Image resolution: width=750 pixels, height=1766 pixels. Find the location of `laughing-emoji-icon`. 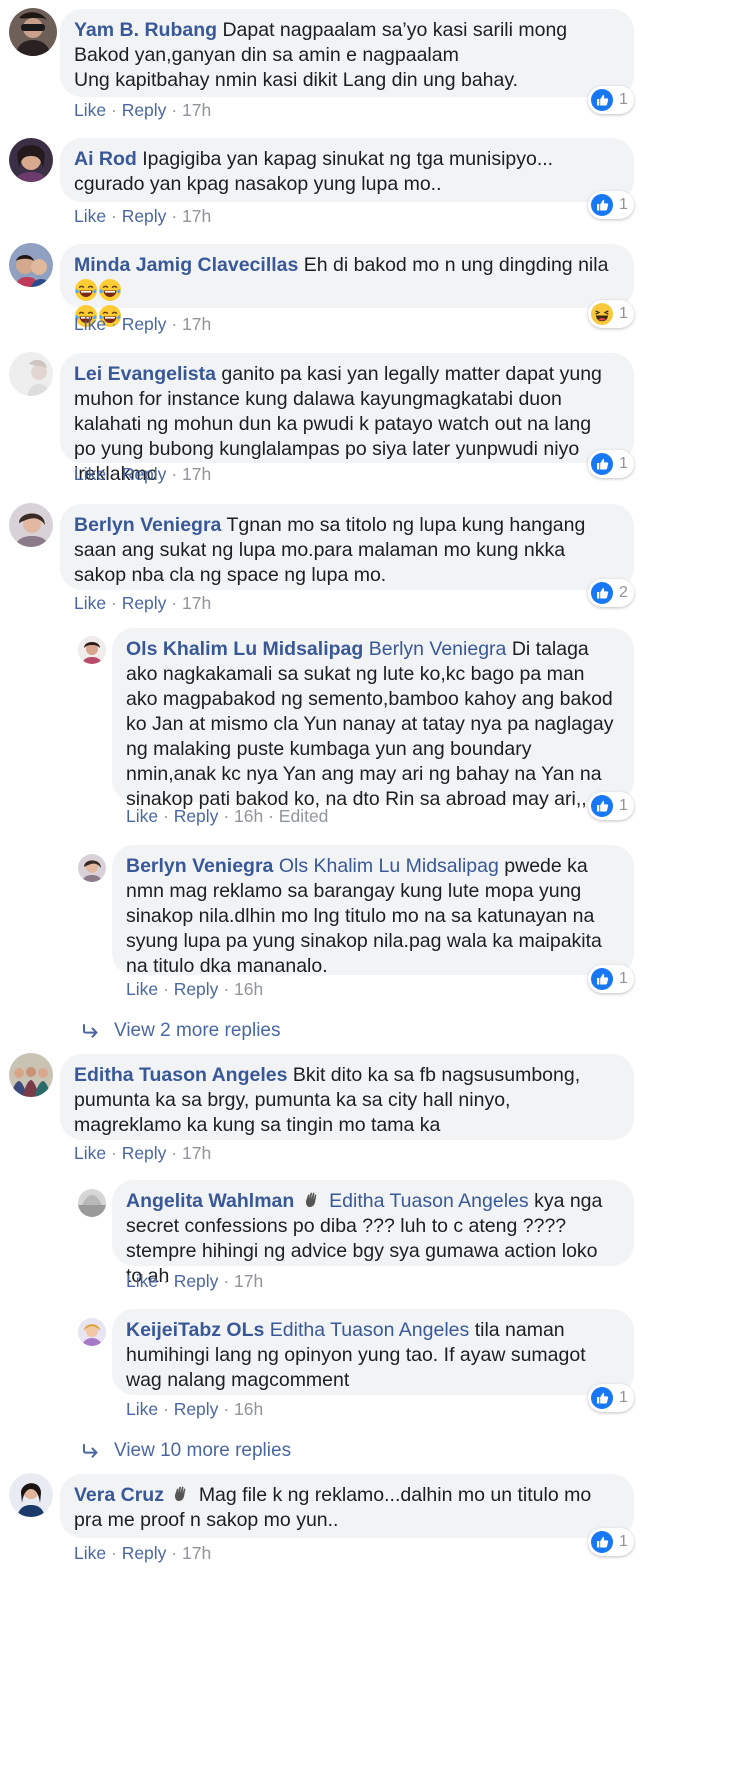

laughing-emoji-icon is located at coordinates (86, 290).